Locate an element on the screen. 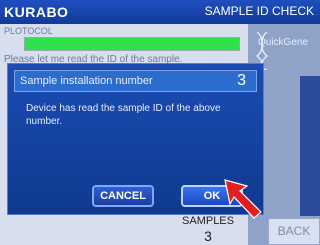 This screenshot has width=320, height=245. dialog-sample-number: 3 is located at coordinates (241, 80).